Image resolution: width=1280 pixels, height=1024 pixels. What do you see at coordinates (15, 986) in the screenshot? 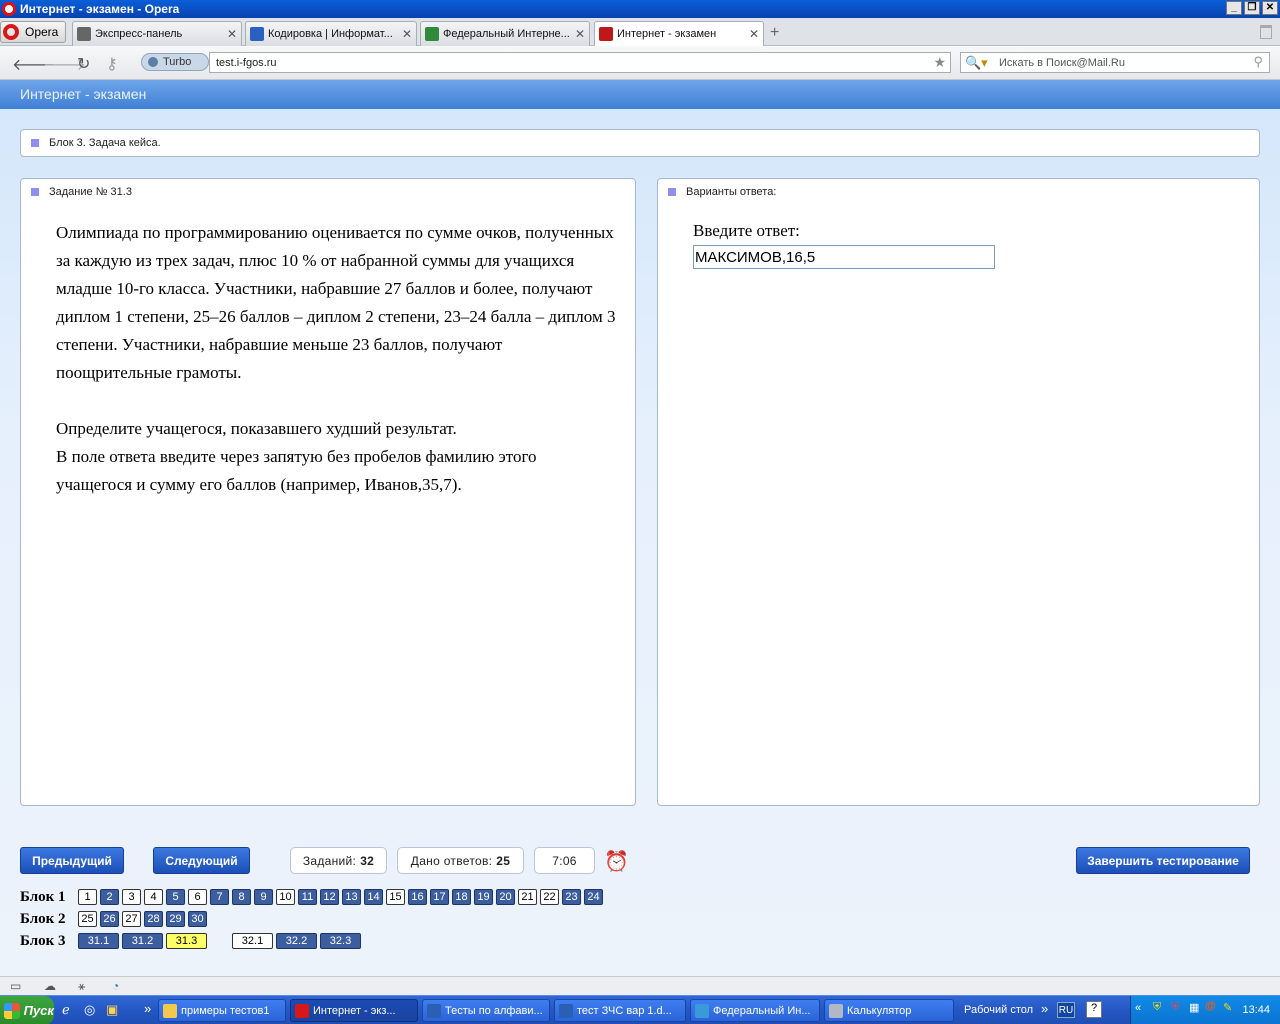
I see `panel-toggle-icon: ▭` at bounding box center [15, 986].